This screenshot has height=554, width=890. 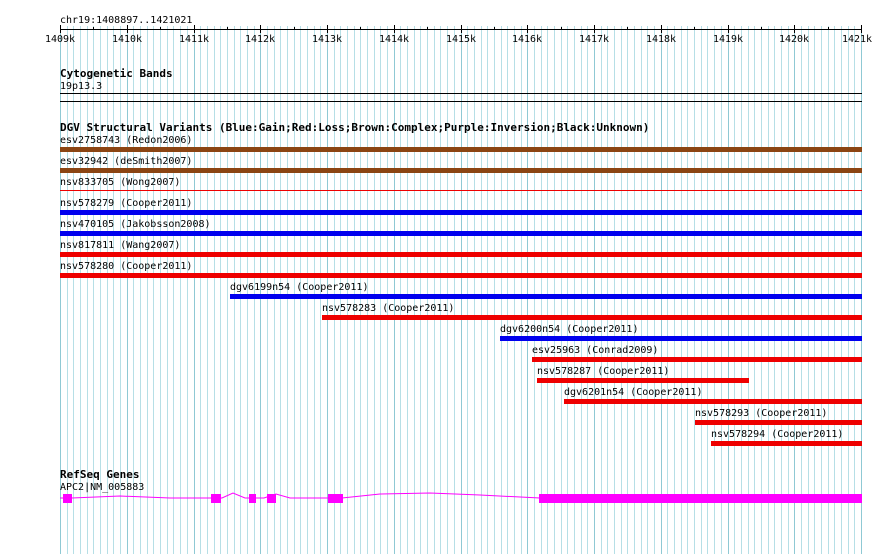 What do you see at coordinates (394, 39) in the screenshot?
I see `ruler-tick-label: 1414k` at bounding box center [394, 39].